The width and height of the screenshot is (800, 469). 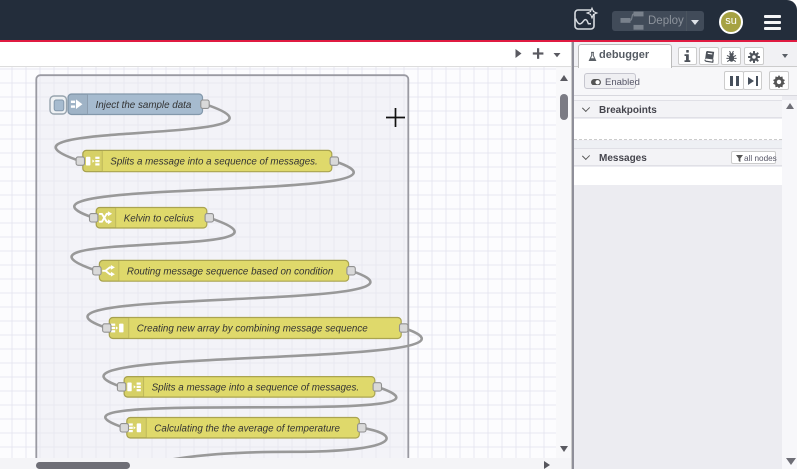 I want to click on svg-text: Kelvin to celcius, so click(x=159, y=218).